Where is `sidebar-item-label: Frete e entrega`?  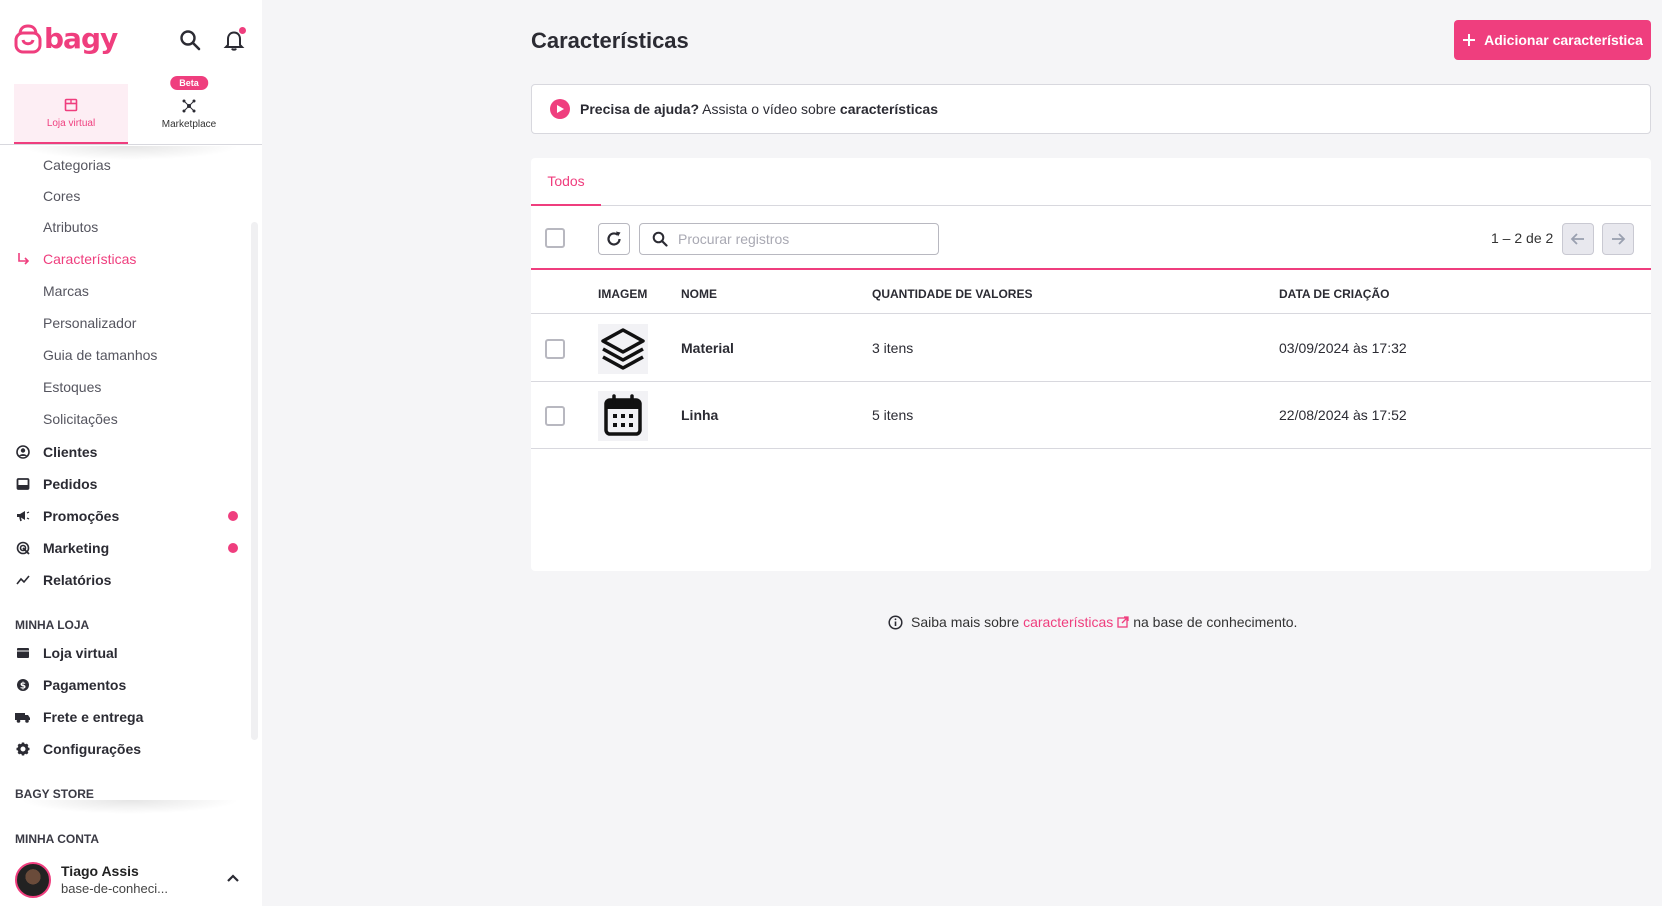 sidebar-item-label: Frete e entrega is located at coordinates (93, 717).